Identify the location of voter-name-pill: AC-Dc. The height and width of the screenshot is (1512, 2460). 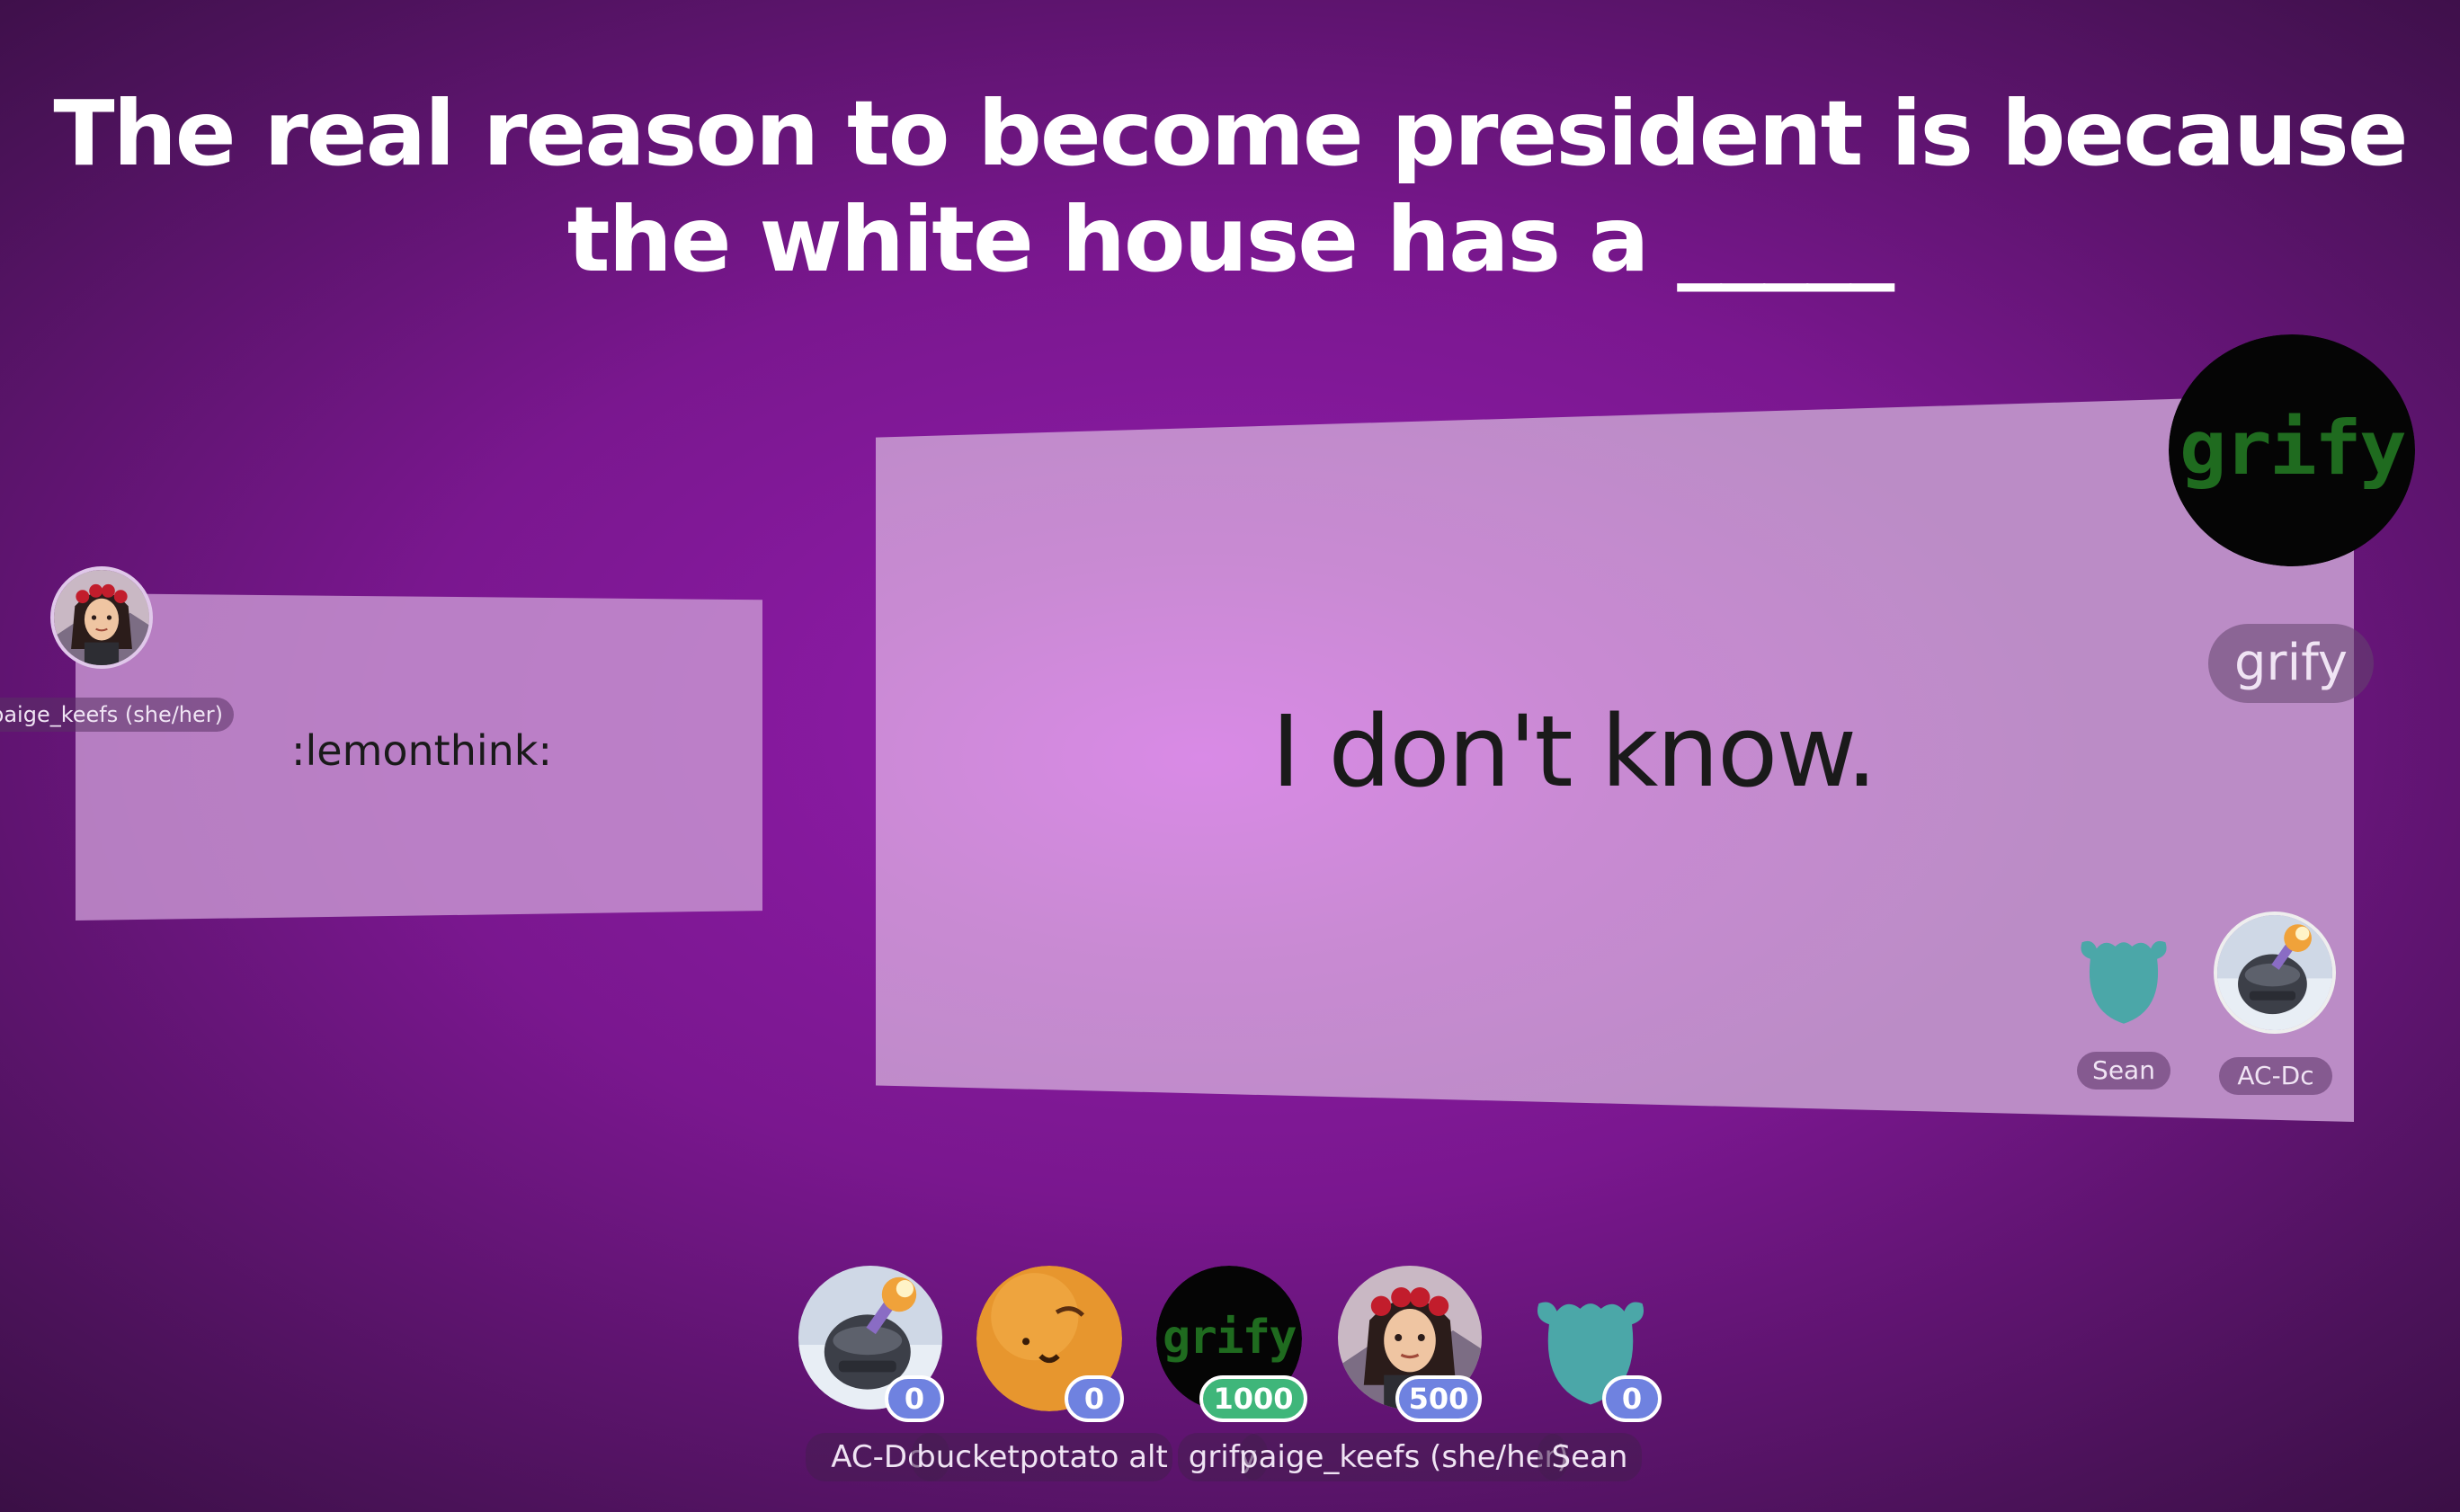
(2275, 1076).